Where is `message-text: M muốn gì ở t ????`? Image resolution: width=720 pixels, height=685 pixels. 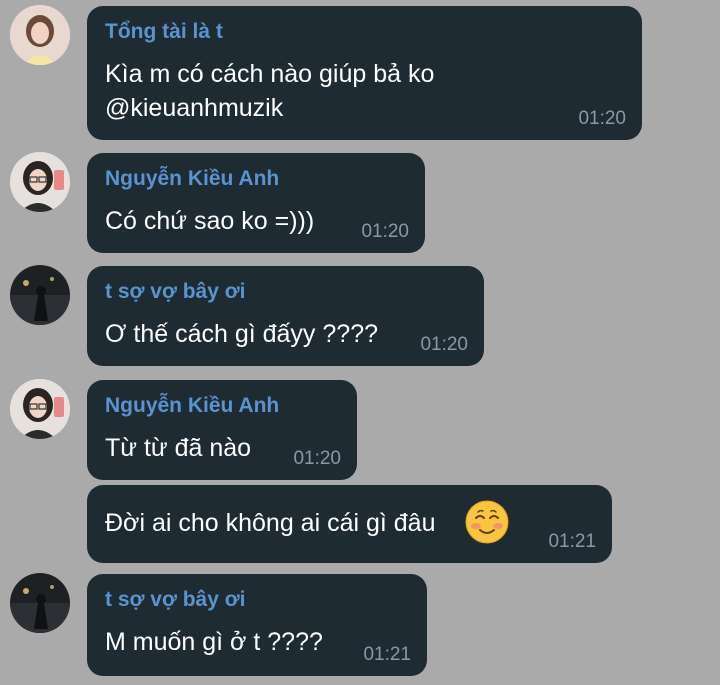 message-text: M muốn gì ở t ???? is located at coordinates (214, 642).